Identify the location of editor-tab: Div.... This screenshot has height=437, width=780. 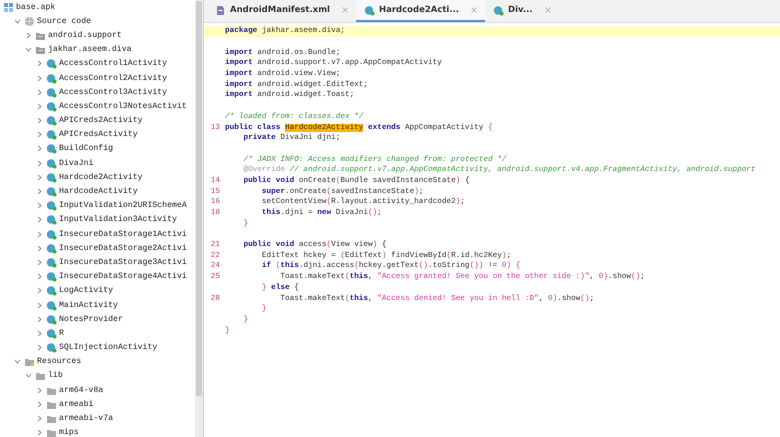
(522, 11).